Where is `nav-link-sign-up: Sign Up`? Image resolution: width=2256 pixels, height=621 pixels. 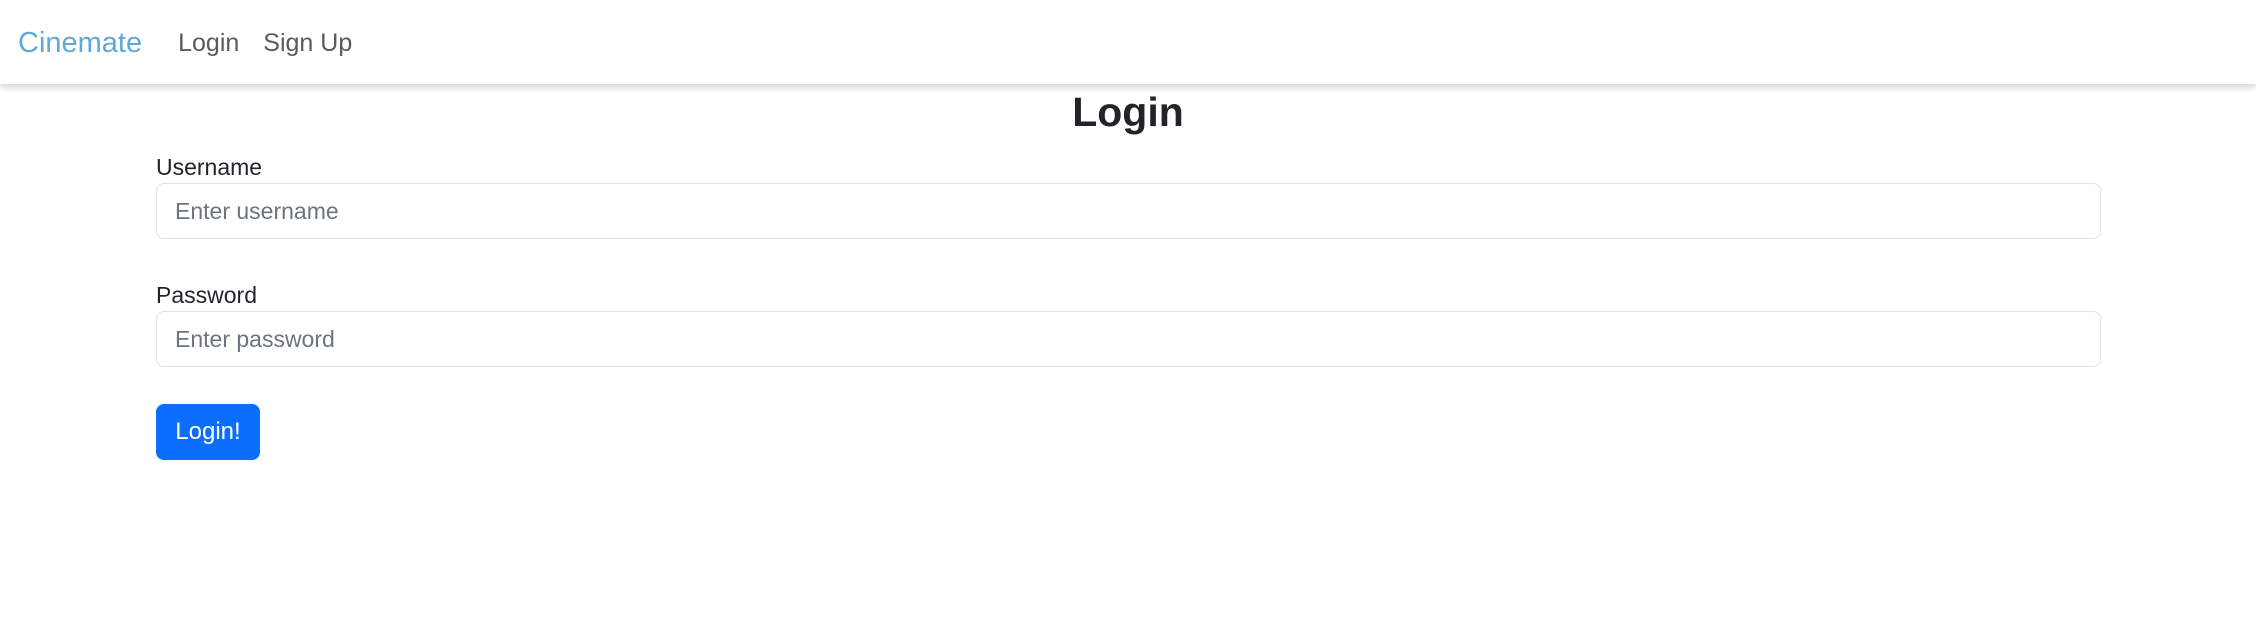 nav-link-sign-up: Sign Up is located at coordinates (307, 43).